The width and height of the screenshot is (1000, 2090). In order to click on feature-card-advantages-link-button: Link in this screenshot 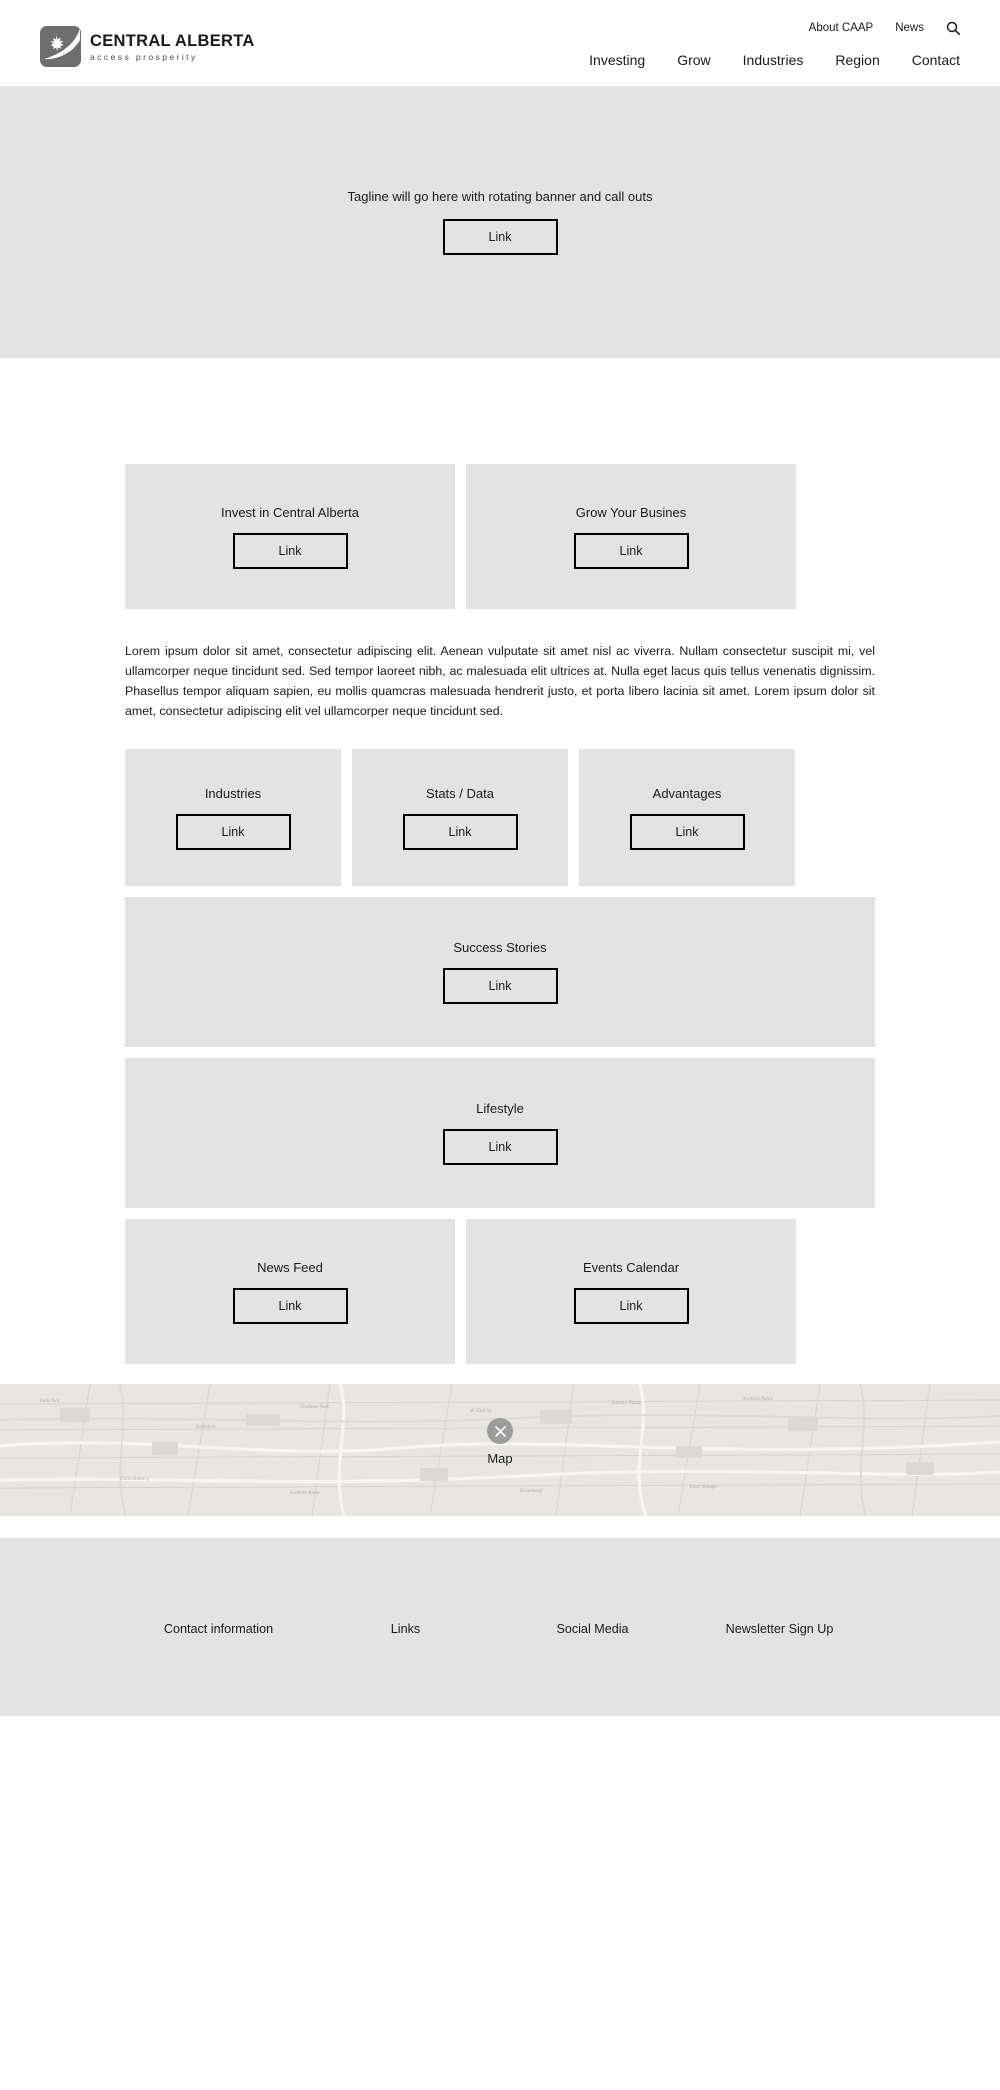, I will do `click(687, 831)`.